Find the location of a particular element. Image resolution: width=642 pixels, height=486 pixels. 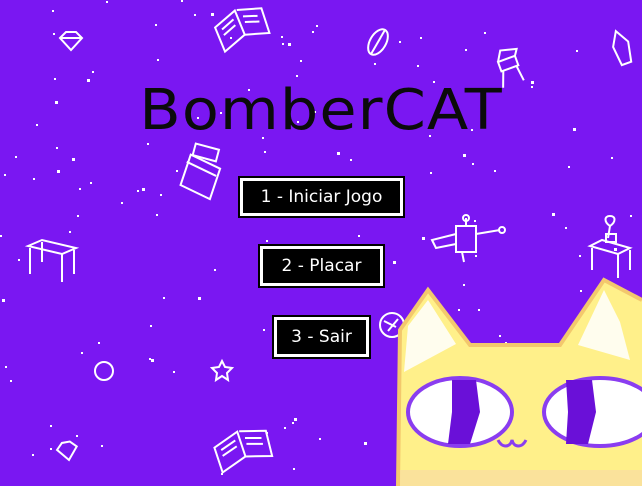

start-game-button: 1 - Iniciar Jogo is located at coordinates (321, 197).